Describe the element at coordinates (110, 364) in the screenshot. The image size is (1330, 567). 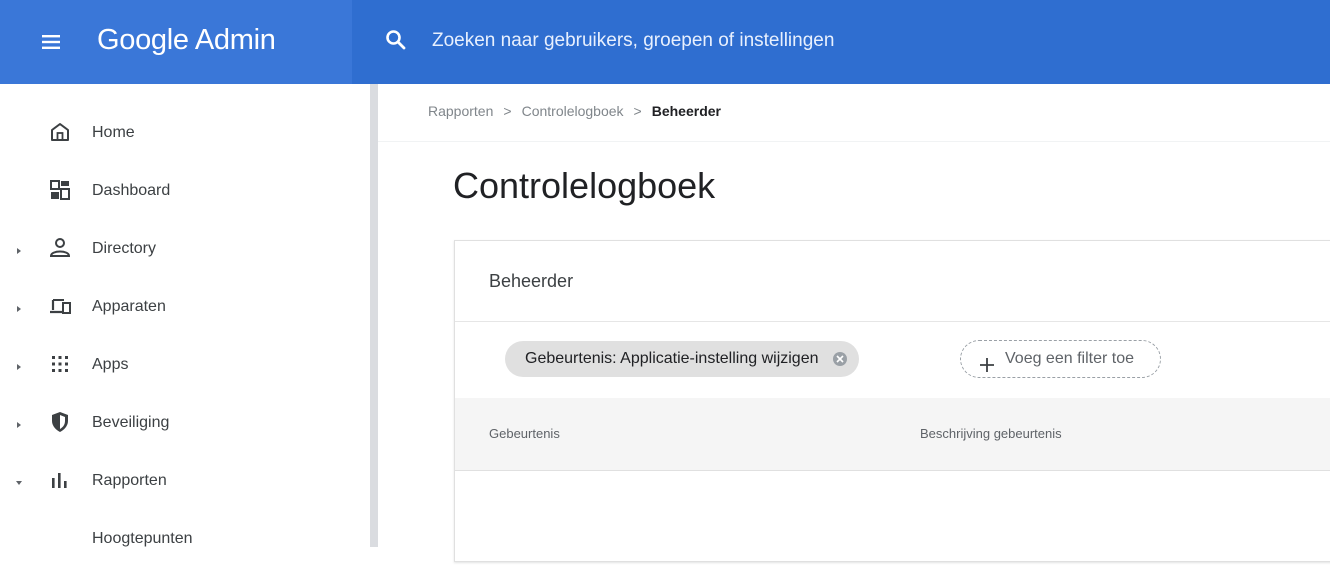
I see `sidebar-item-label: Apps` at that location.